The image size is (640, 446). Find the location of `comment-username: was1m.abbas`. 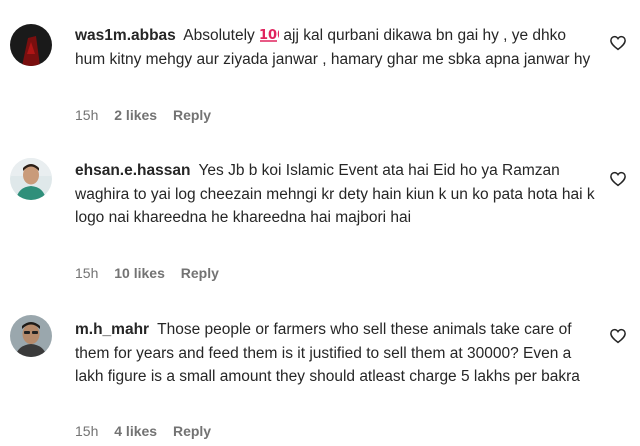

comment-username: was1m.abbas is located at coordinates (125, 35).